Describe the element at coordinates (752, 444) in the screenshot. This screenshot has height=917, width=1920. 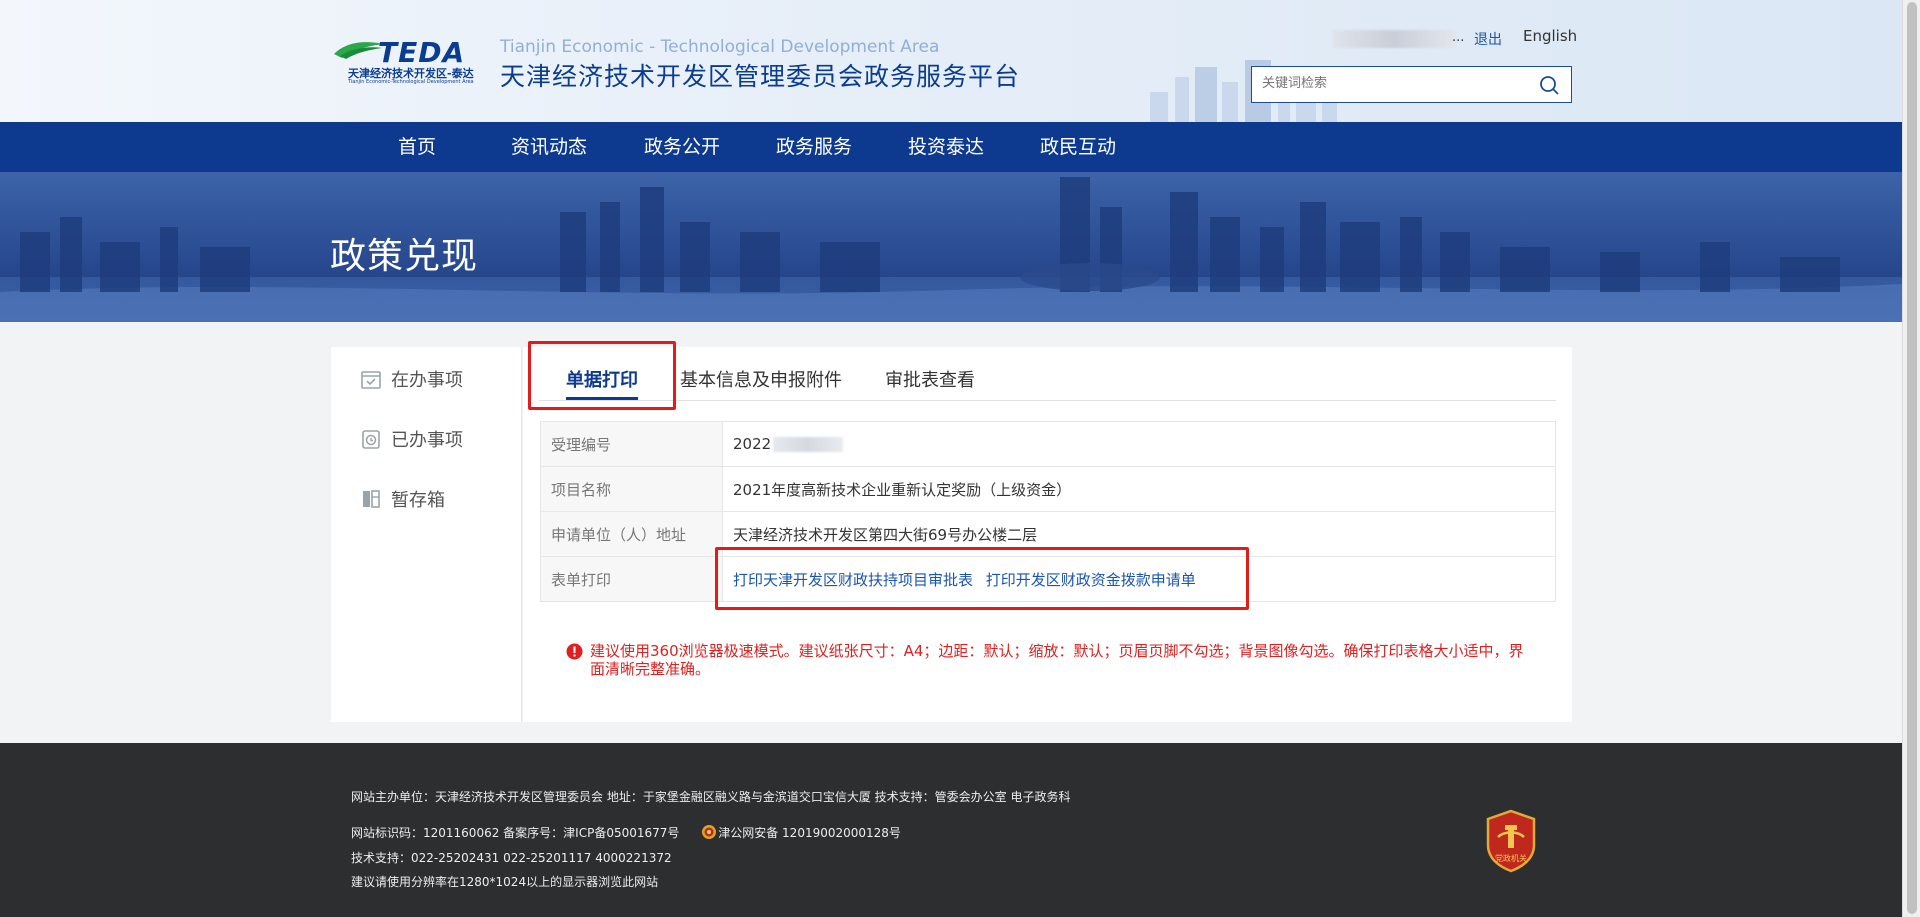
I see `acceptance-number: 2022` at that location.